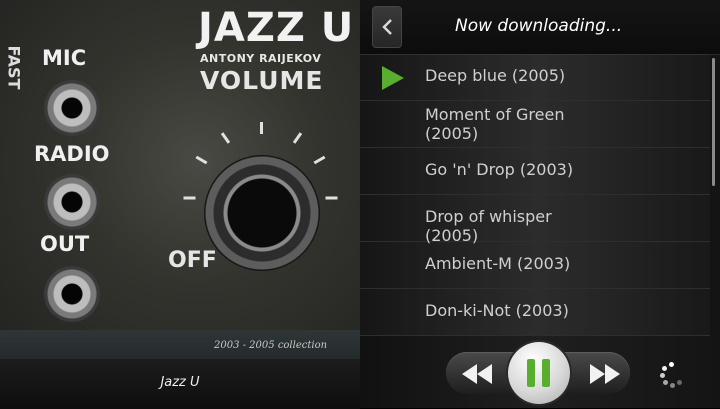  I want to click on cover-collection-text: 2003 - 2005 collection, so click(271, 345).